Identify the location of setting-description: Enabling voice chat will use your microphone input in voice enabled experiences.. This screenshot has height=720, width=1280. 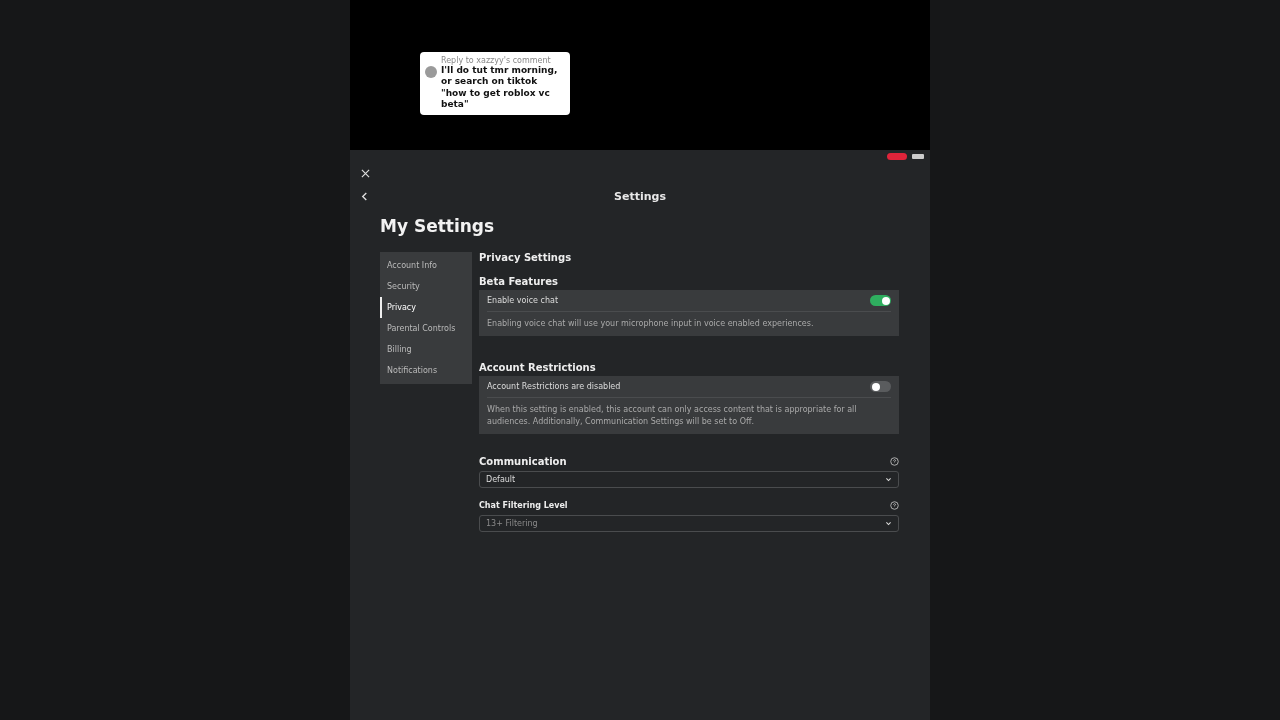
(651, 324).